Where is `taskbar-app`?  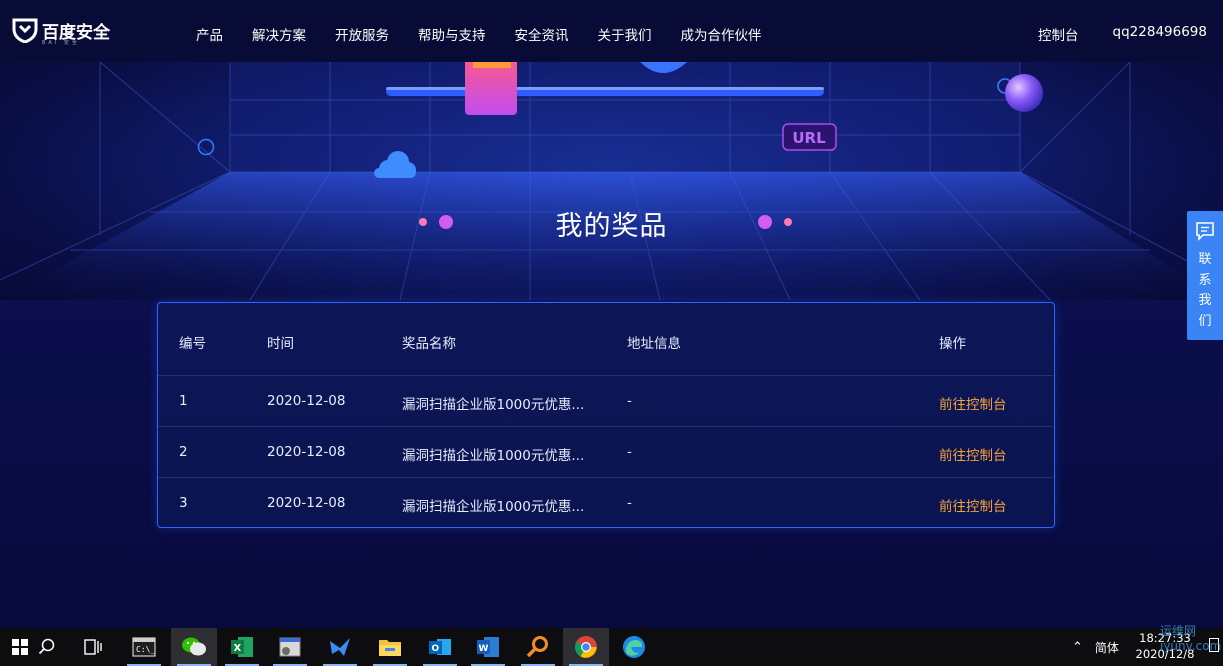
taskbar-app is located at coordinates (290, 647).